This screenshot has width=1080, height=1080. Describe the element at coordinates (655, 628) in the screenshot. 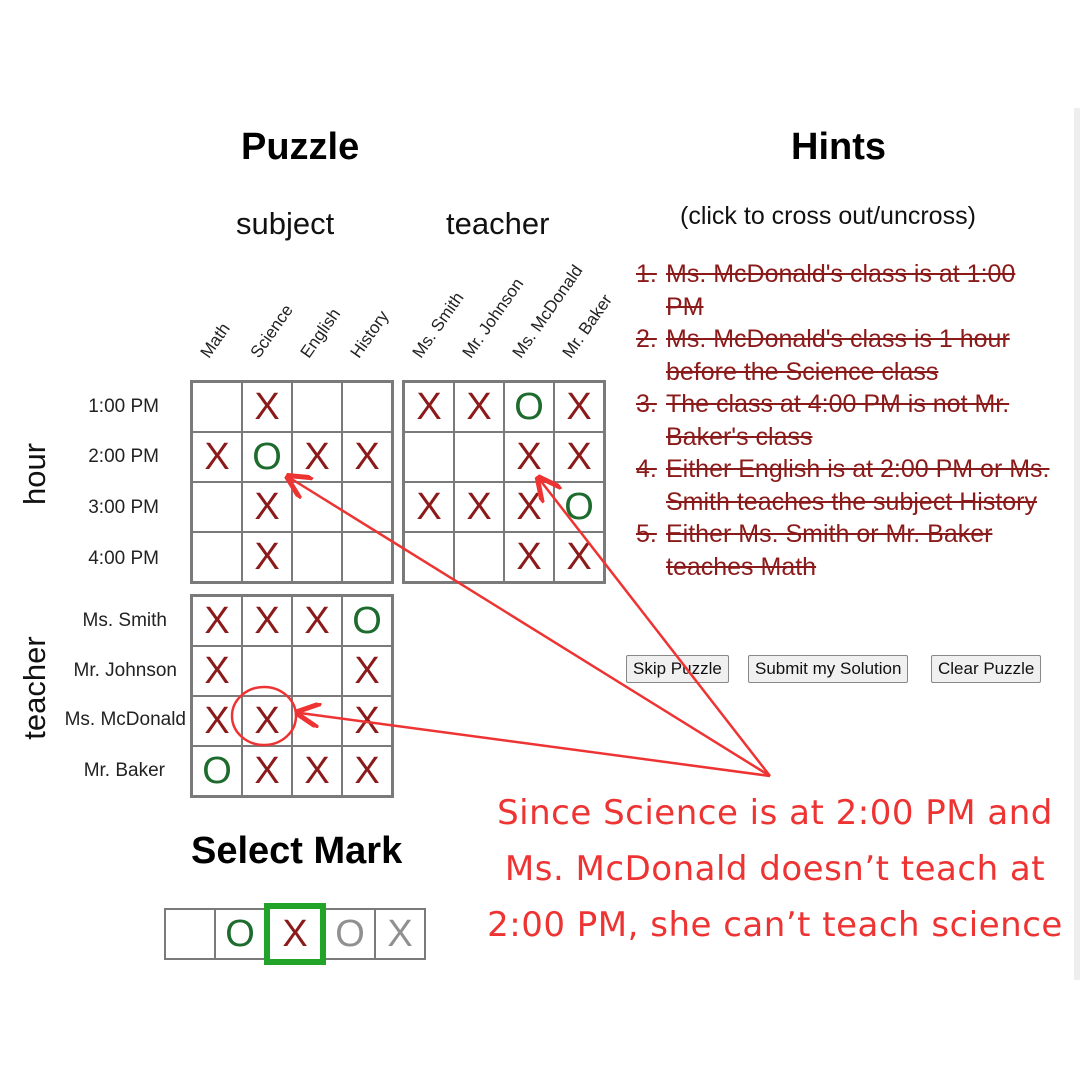

I see `arrow-to-mcdonald-2pm` at that location.